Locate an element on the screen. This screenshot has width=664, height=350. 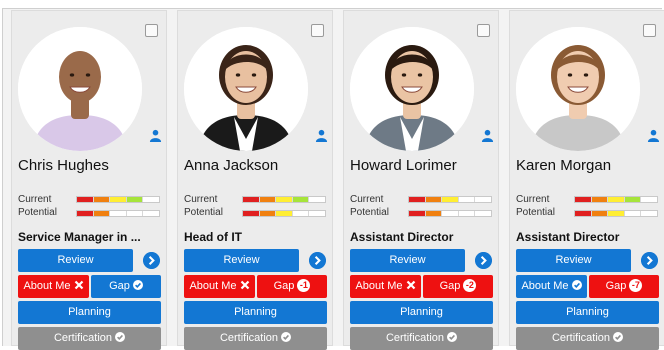
employee-name: Karen Morgan is located at coordinates (564, 165).